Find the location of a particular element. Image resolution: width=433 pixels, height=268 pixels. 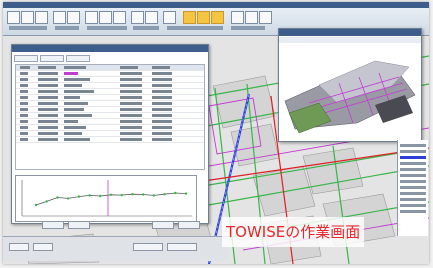

profile-graph is located at coordinates (106, 198).